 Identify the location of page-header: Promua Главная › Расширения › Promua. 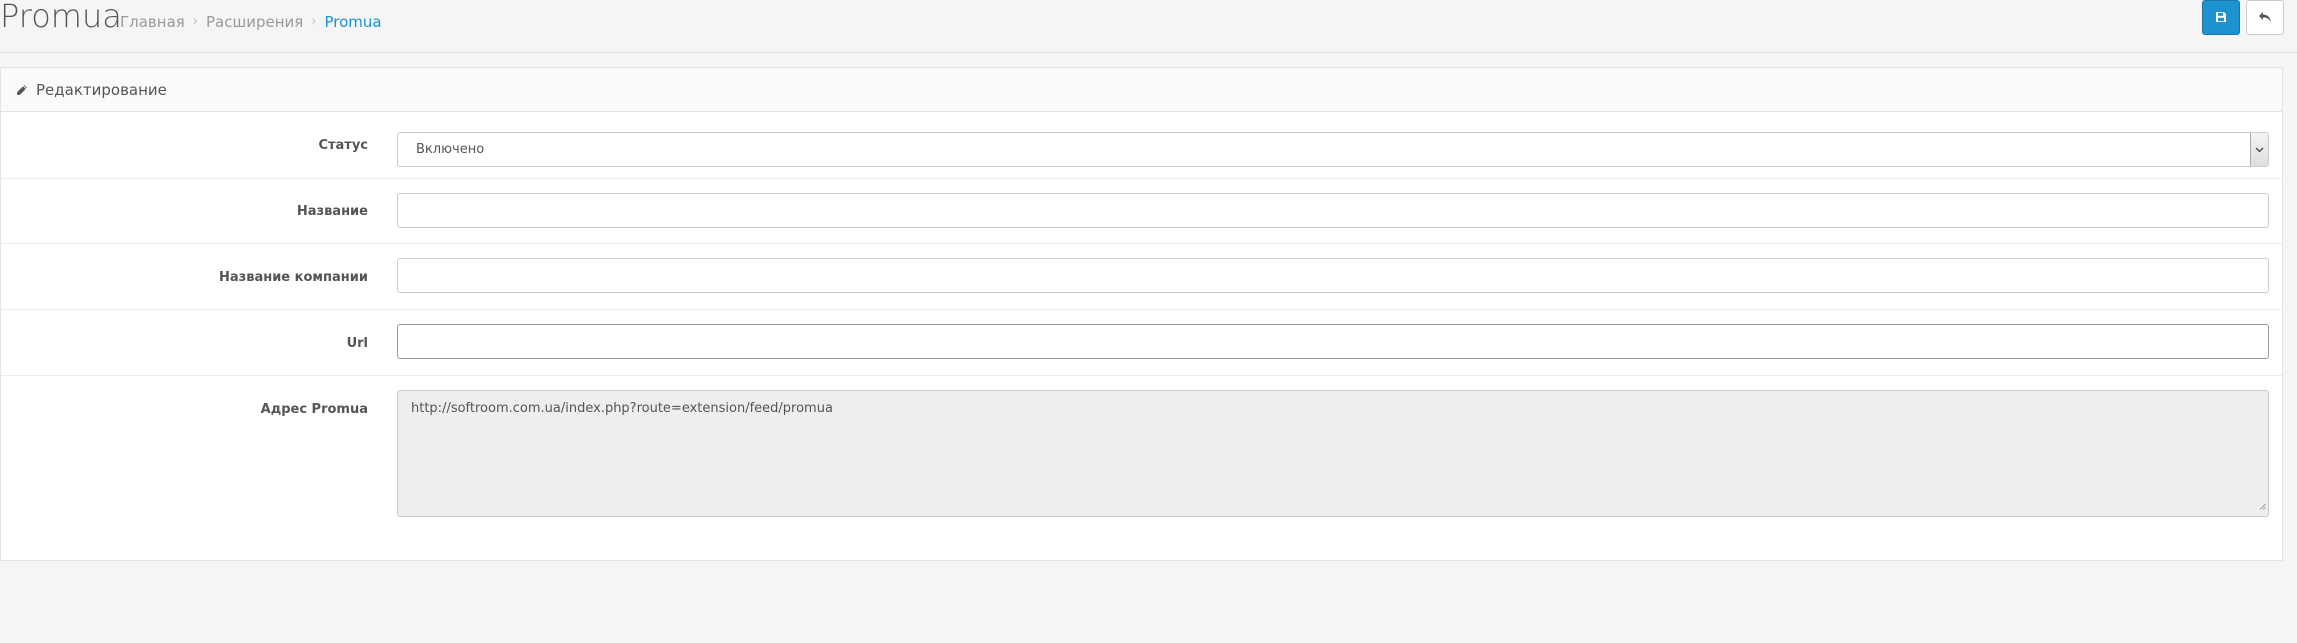
(1148, 26).